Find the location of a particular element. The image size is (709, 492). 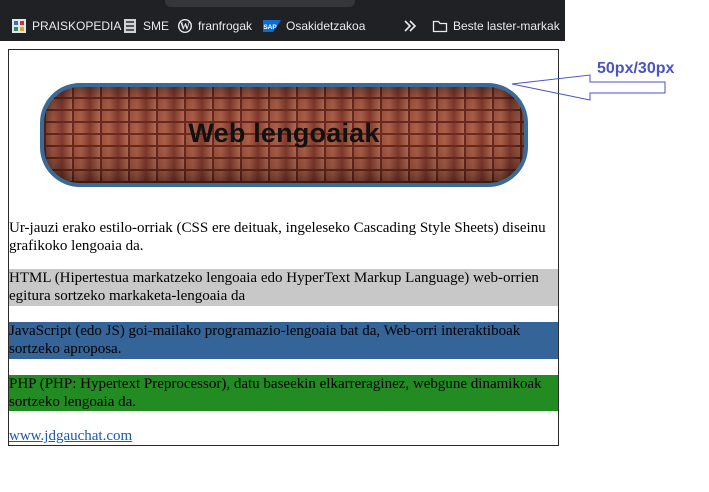

chevron-double-right-icon is located at coordinates (410, 26).